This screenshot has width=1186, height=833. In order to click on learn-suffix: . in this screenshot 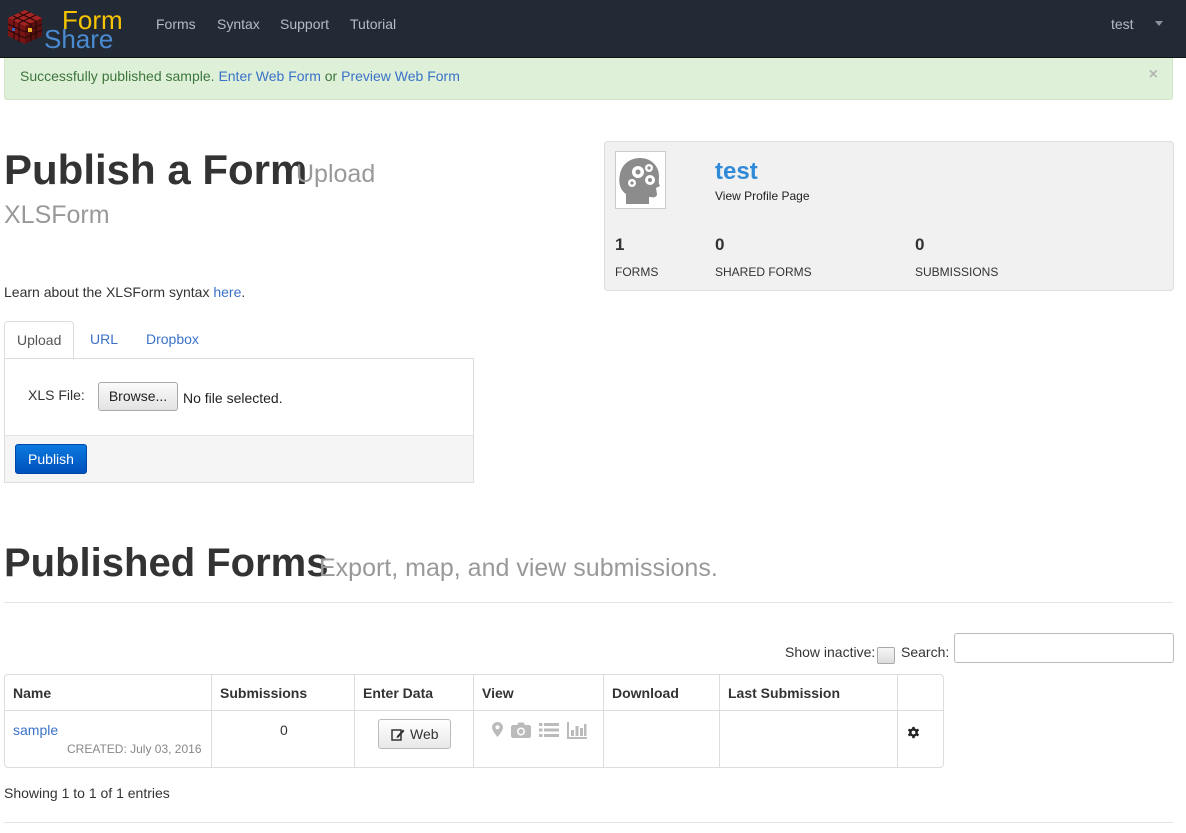, I will do `click(243, 292)`.